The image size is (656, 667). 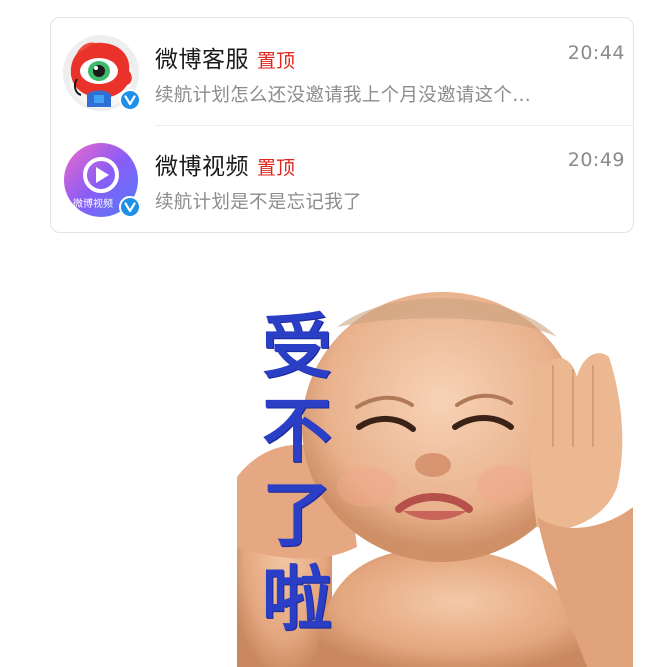 I want to click on message-time: 20:49, so click(x=596, y=160).